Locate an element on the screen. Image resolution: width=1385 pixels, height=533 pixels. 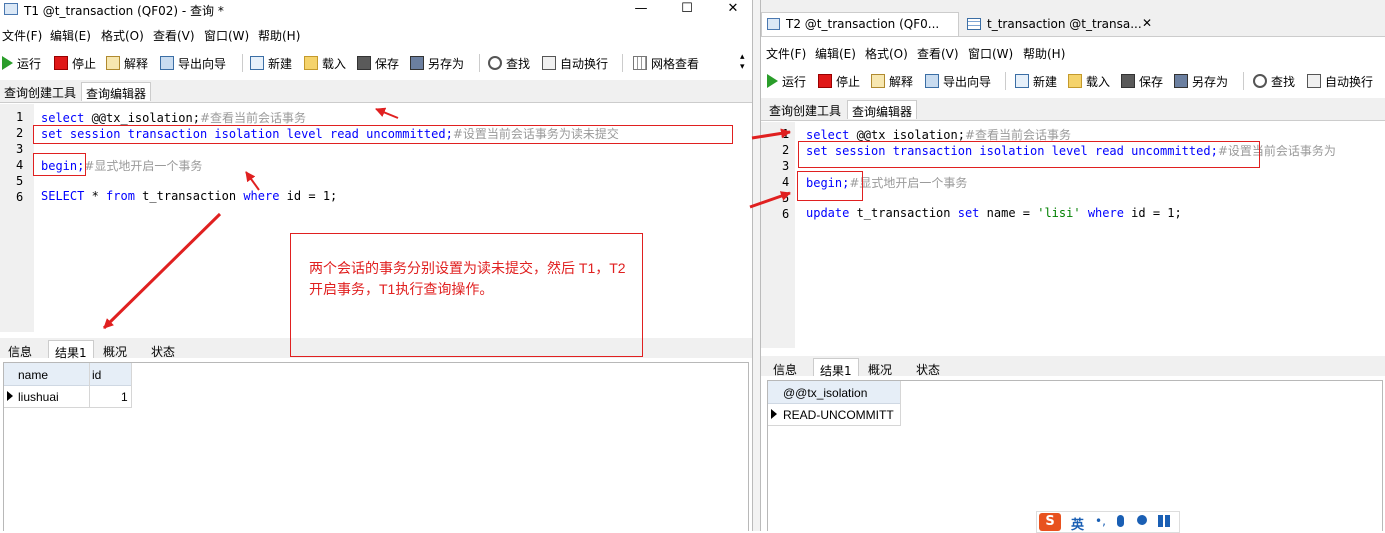
toolbox-grid-icon is located at coordinates (1164, 521).